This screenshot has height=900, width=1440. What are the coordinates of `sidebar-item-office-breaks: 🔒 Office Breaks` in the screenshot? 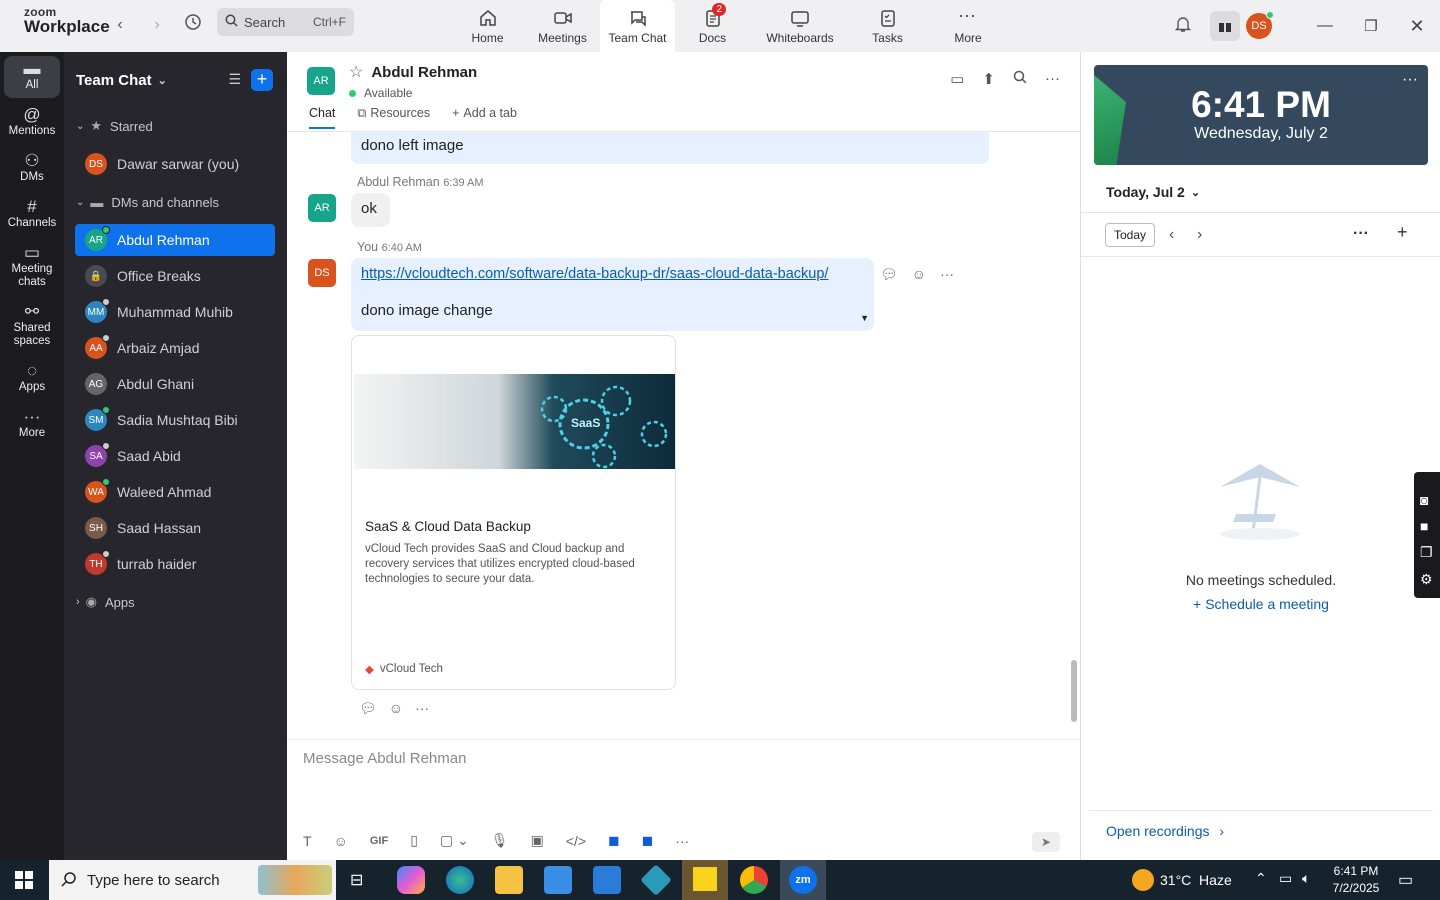 It's located at (175, 276).